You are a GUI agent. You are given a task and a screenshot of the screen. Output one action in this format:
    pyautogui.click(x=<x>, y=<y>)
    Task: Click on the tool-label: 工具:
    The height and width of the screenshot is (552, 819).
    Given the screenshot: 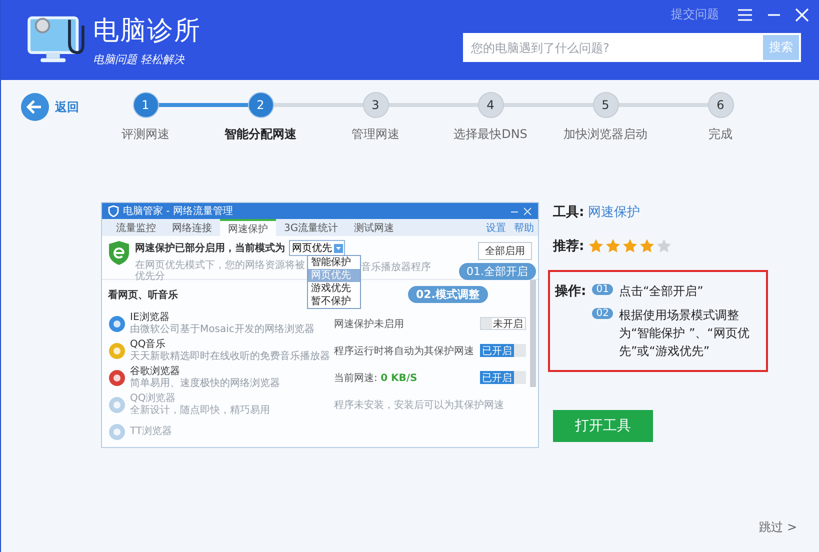 What is the action you would take?
    pyautogui.click(x=568, y=212)
    